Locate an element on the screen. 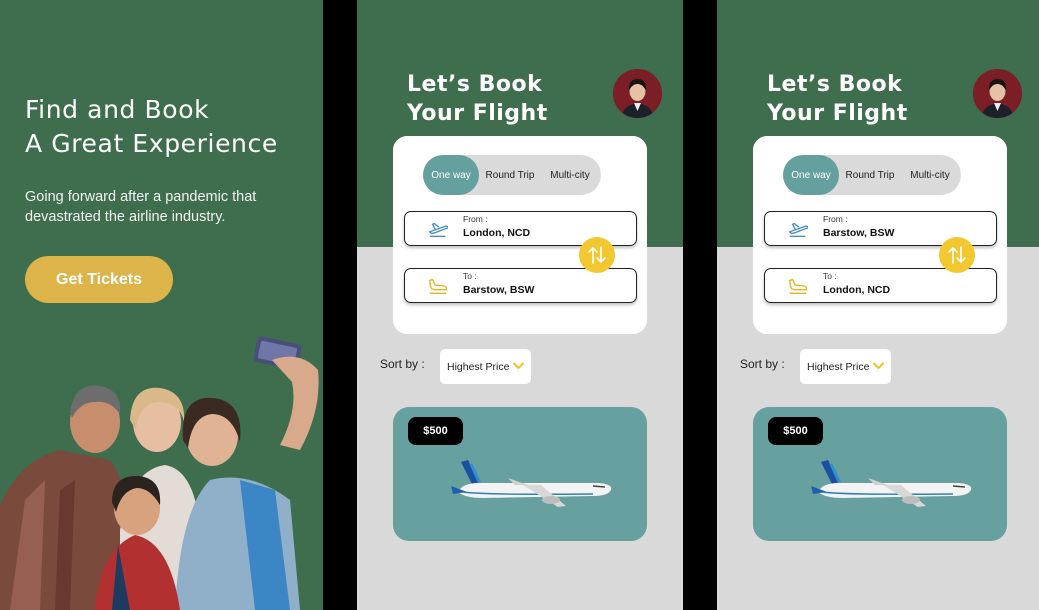 This screenshot has height=610, width=1039. to-field: To : Barstow, BSW is located at coordinates (520, 285).